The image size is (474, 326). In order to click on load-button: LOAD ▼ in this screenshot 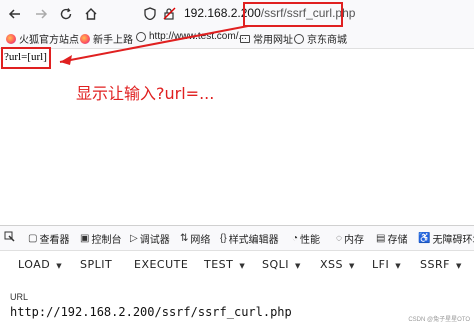, I will do `click(40, 264)`.